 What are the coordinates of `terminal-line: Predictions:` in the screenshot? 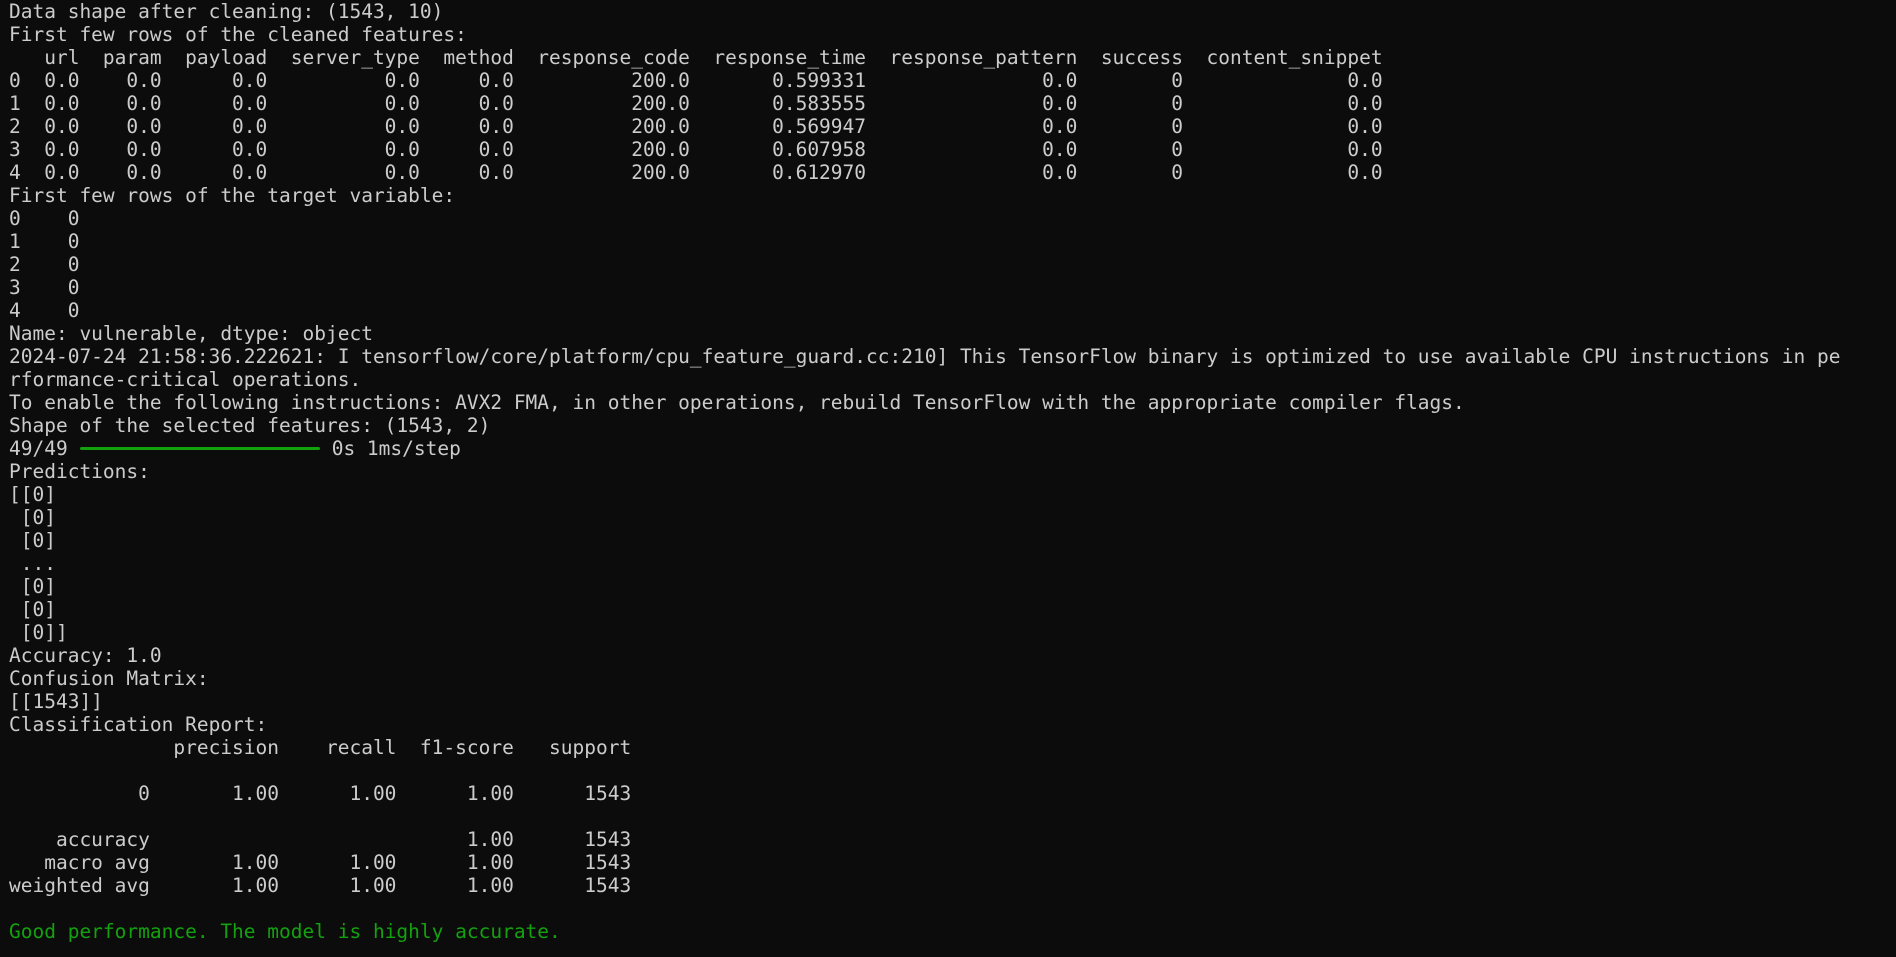 It's located at (79, 471).